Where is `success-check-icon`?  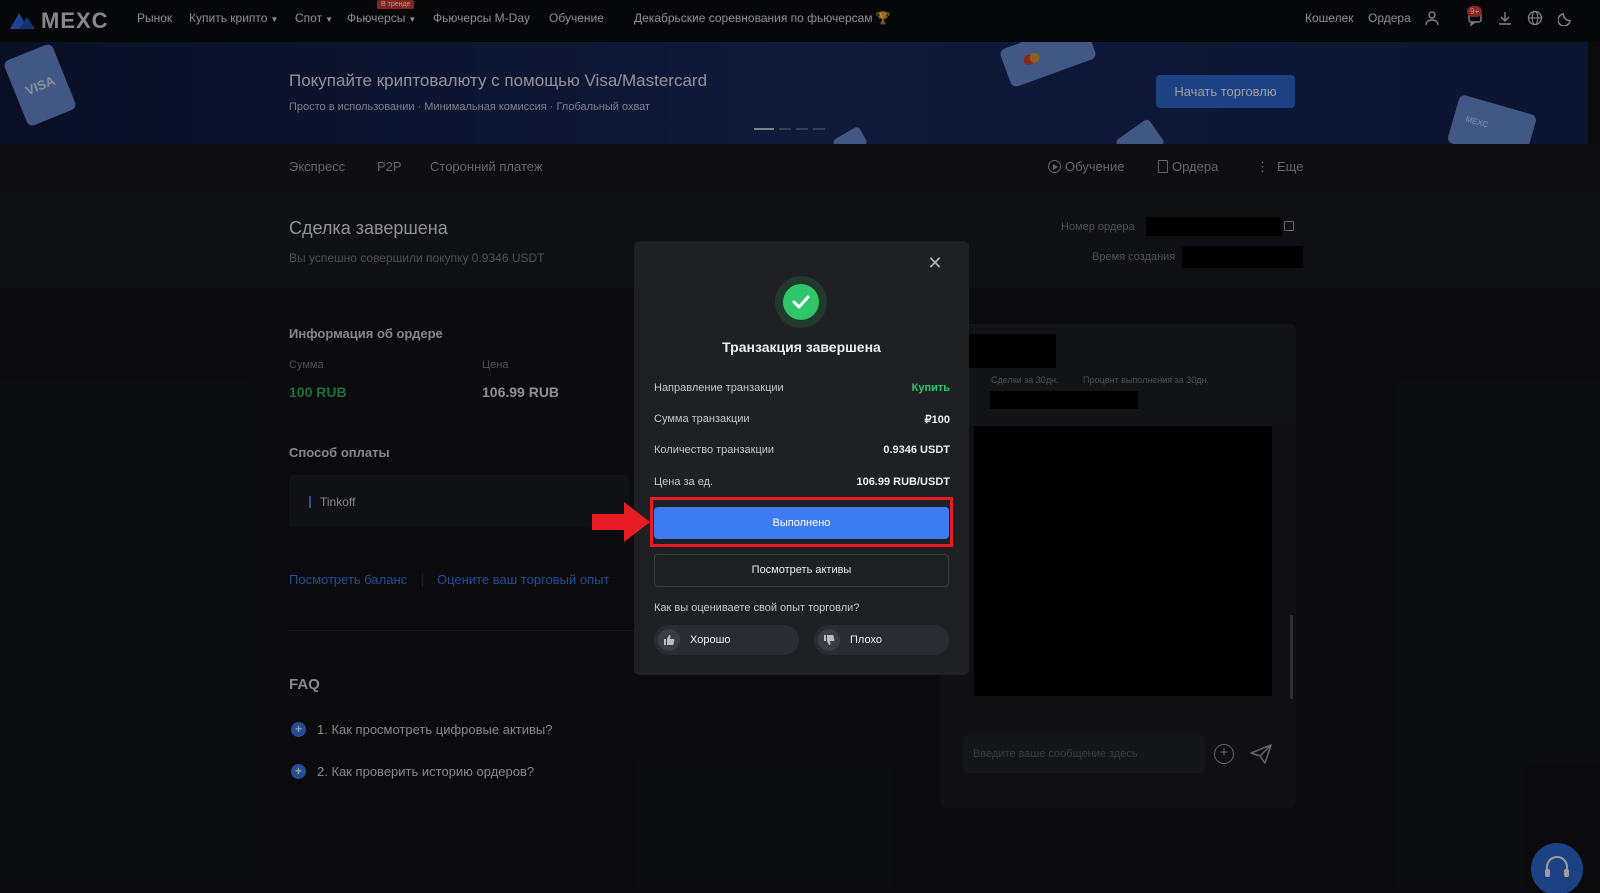
success-check-icon is located at coordinates (801, 302).